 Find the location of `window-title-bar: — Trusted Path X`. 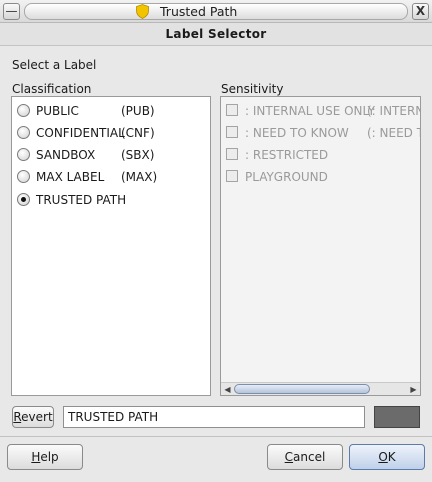

window-title-bar: — Trusted Path X is located at coordinates (216, 11).